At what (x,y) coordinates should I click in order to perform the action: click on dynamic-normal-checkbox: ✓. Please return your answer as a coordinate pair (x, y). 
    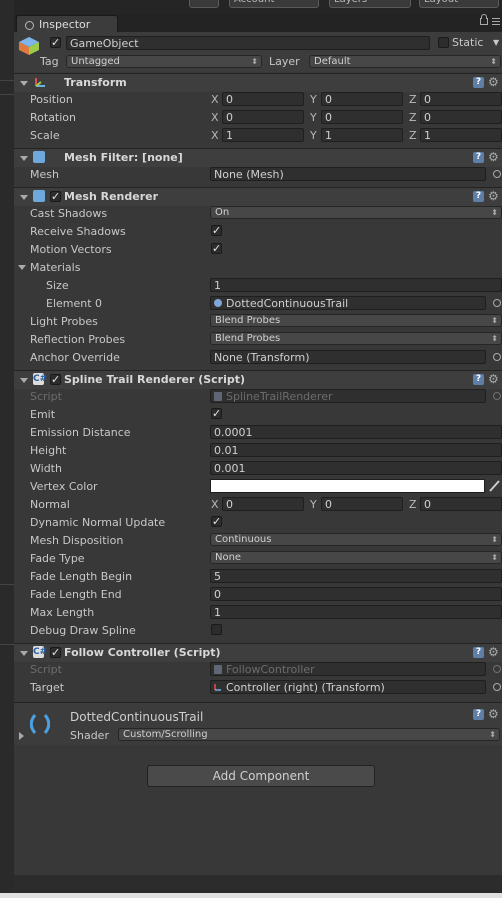
    Looking at the image, I should click on (216, 521).